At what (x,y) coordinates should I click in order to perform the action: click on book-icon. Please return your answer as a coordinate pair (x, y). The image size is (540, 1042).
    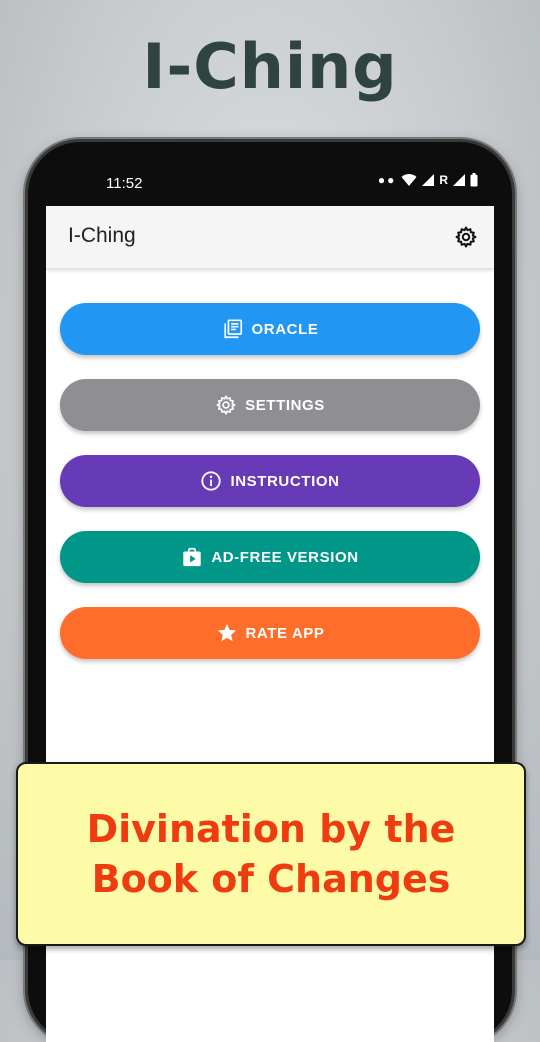
    Looking at the image, I should click on (232, 329).